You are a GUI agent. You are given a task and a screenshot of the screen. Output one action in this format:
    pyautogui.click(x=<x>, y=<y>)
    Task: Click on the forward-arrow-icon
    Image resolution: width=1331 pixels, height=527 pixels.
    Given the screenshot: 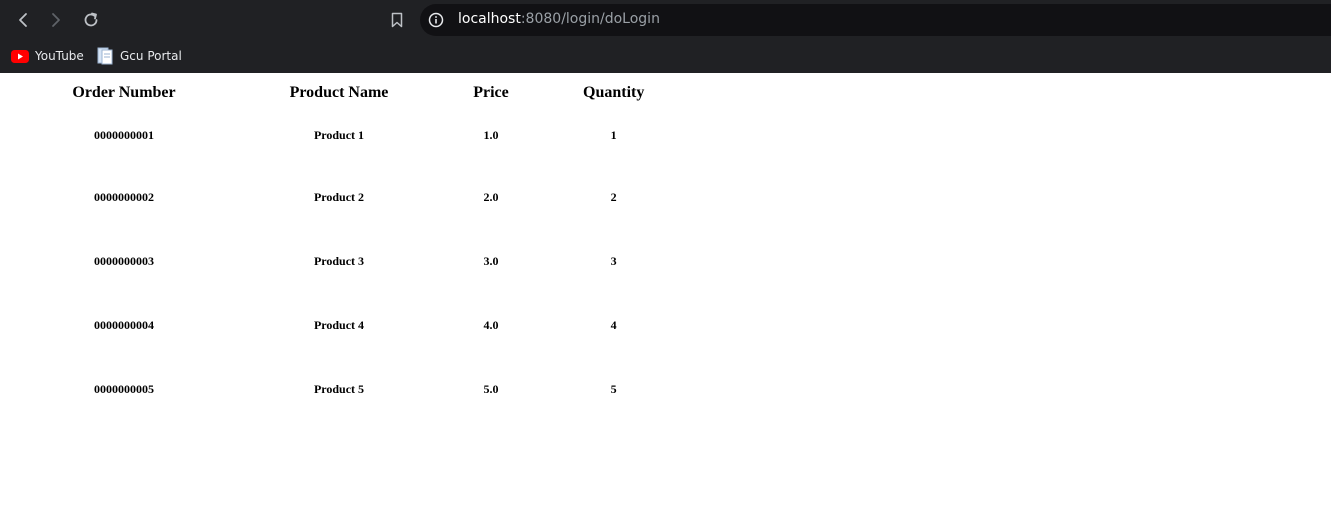 What is the action you would take?
    pyautogui.click(x=56, y=20)
    